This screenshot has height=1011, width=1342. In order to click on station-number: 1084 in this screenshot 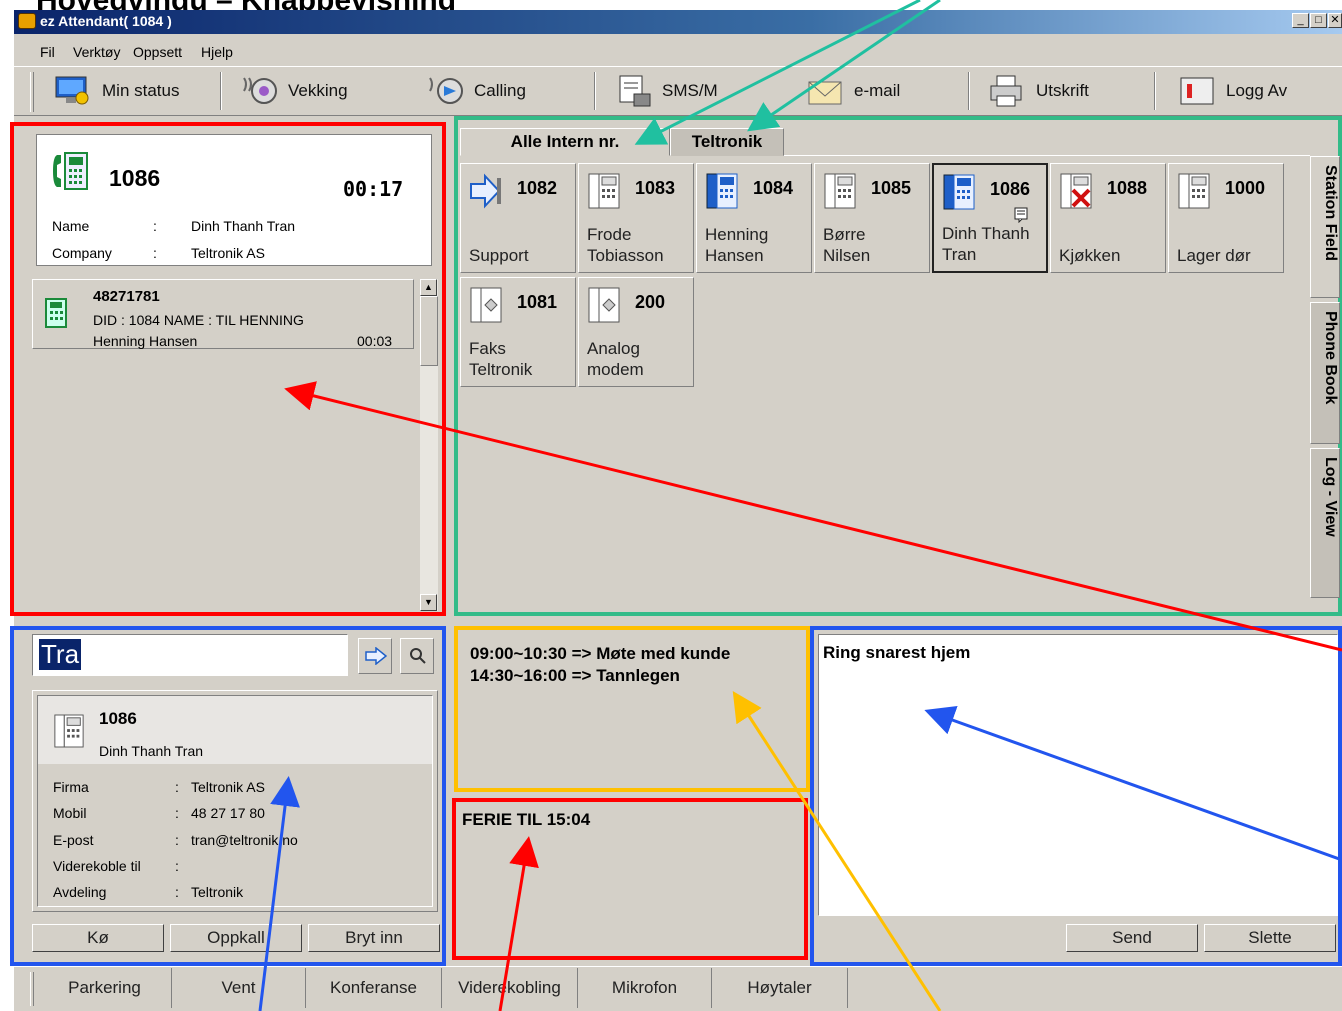, I will do `click(773, 188)`.